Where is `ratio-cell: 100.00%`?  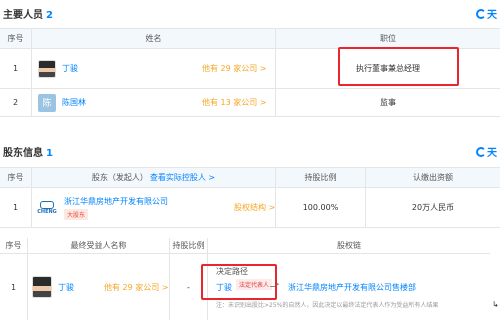 ratio-cell: 100.00% is located at coordinates (321, 207).